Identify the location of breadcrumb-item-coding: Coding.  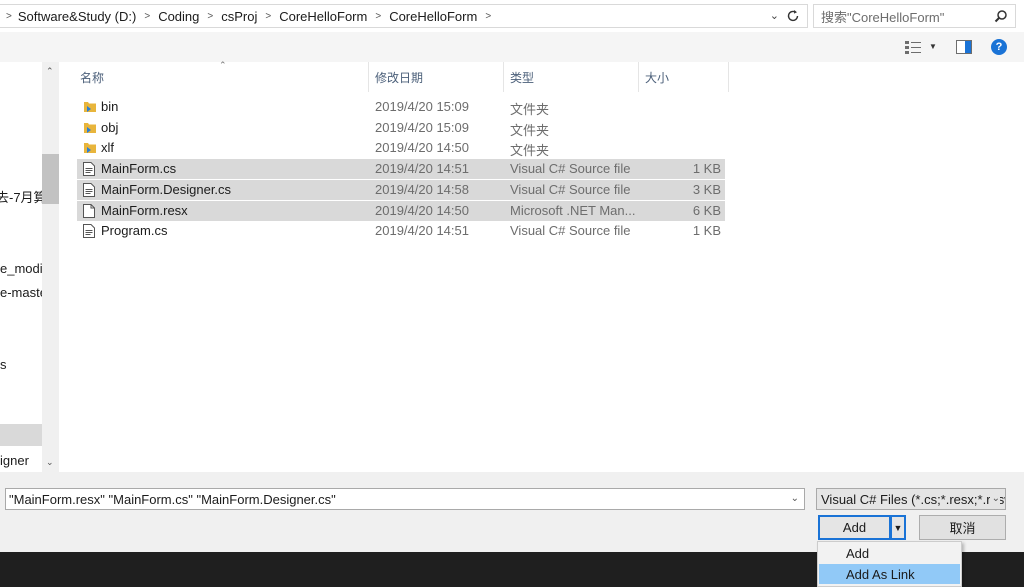
(178, 16).